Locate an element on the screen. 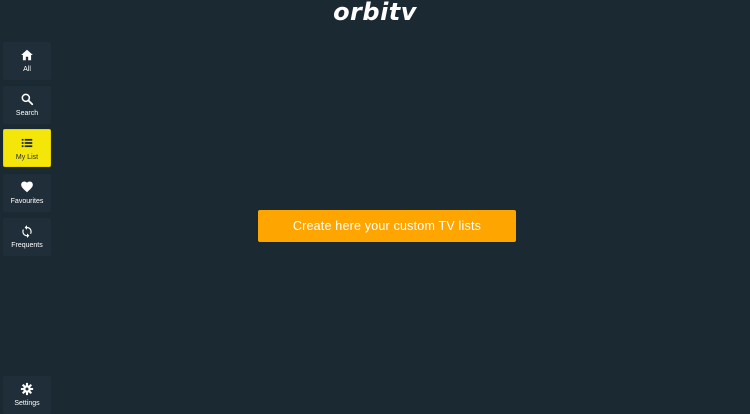 The height and width of the screenshot is (414, 750). search-icon is located at coordinates (27, 99).